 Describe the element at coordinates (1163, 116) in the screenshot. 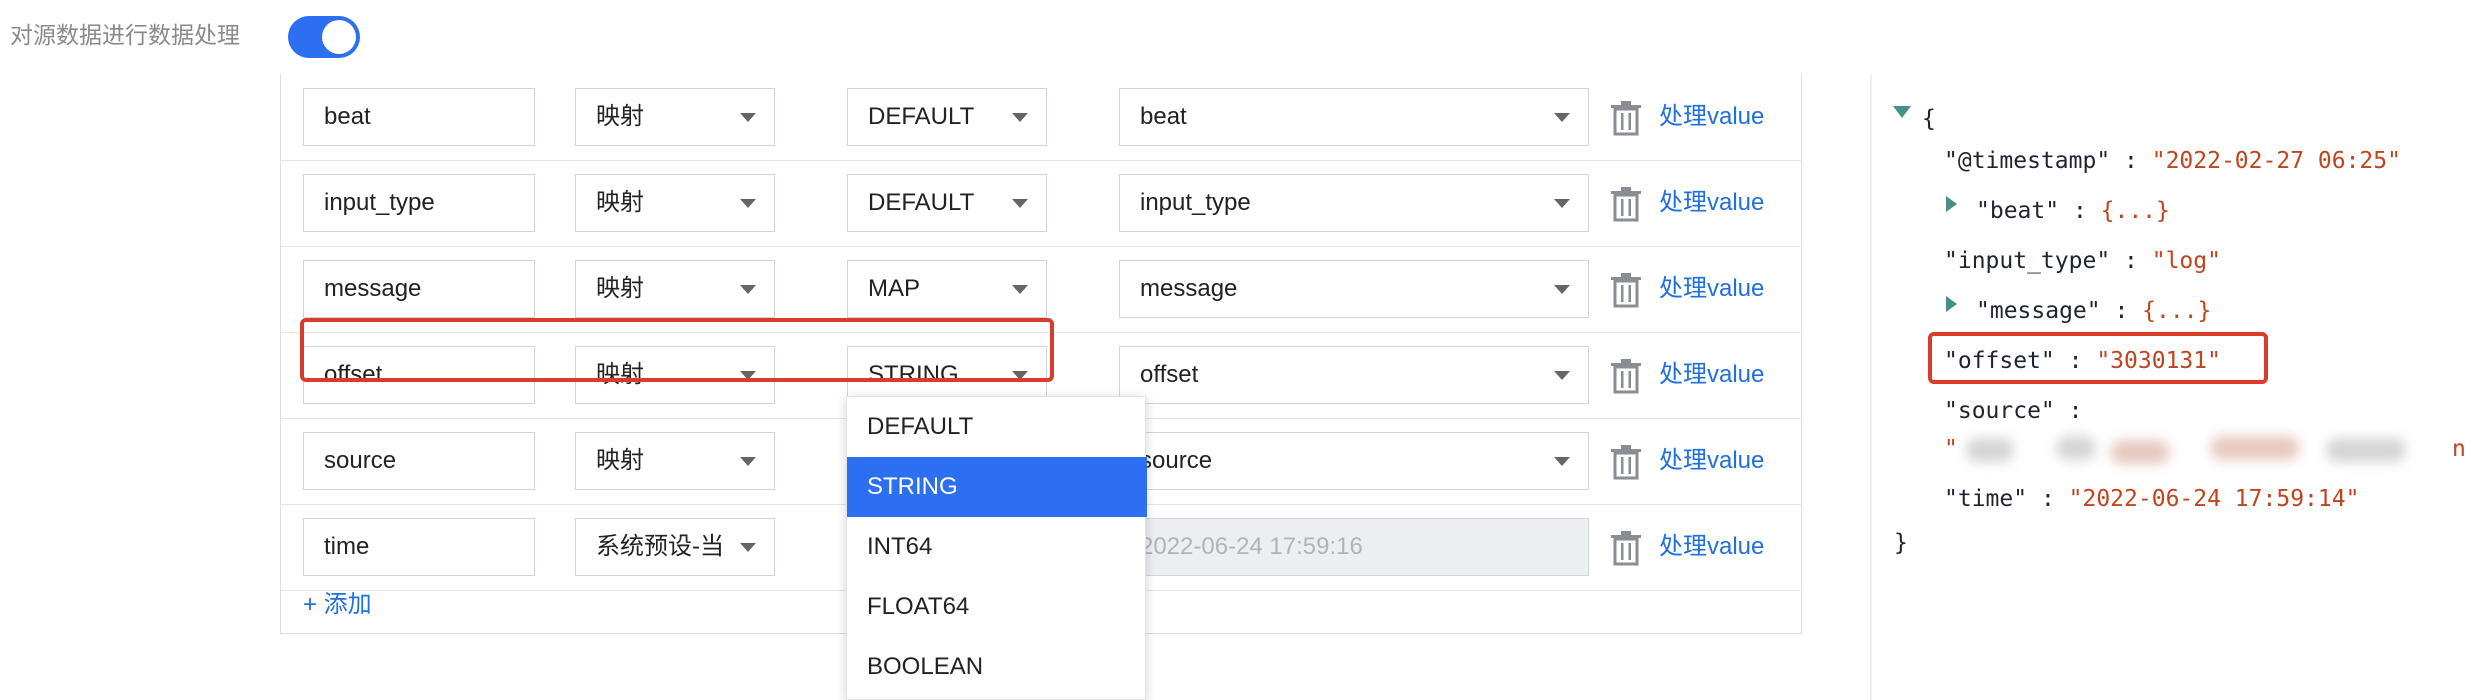

I see `target-field-value: beat` at that location.